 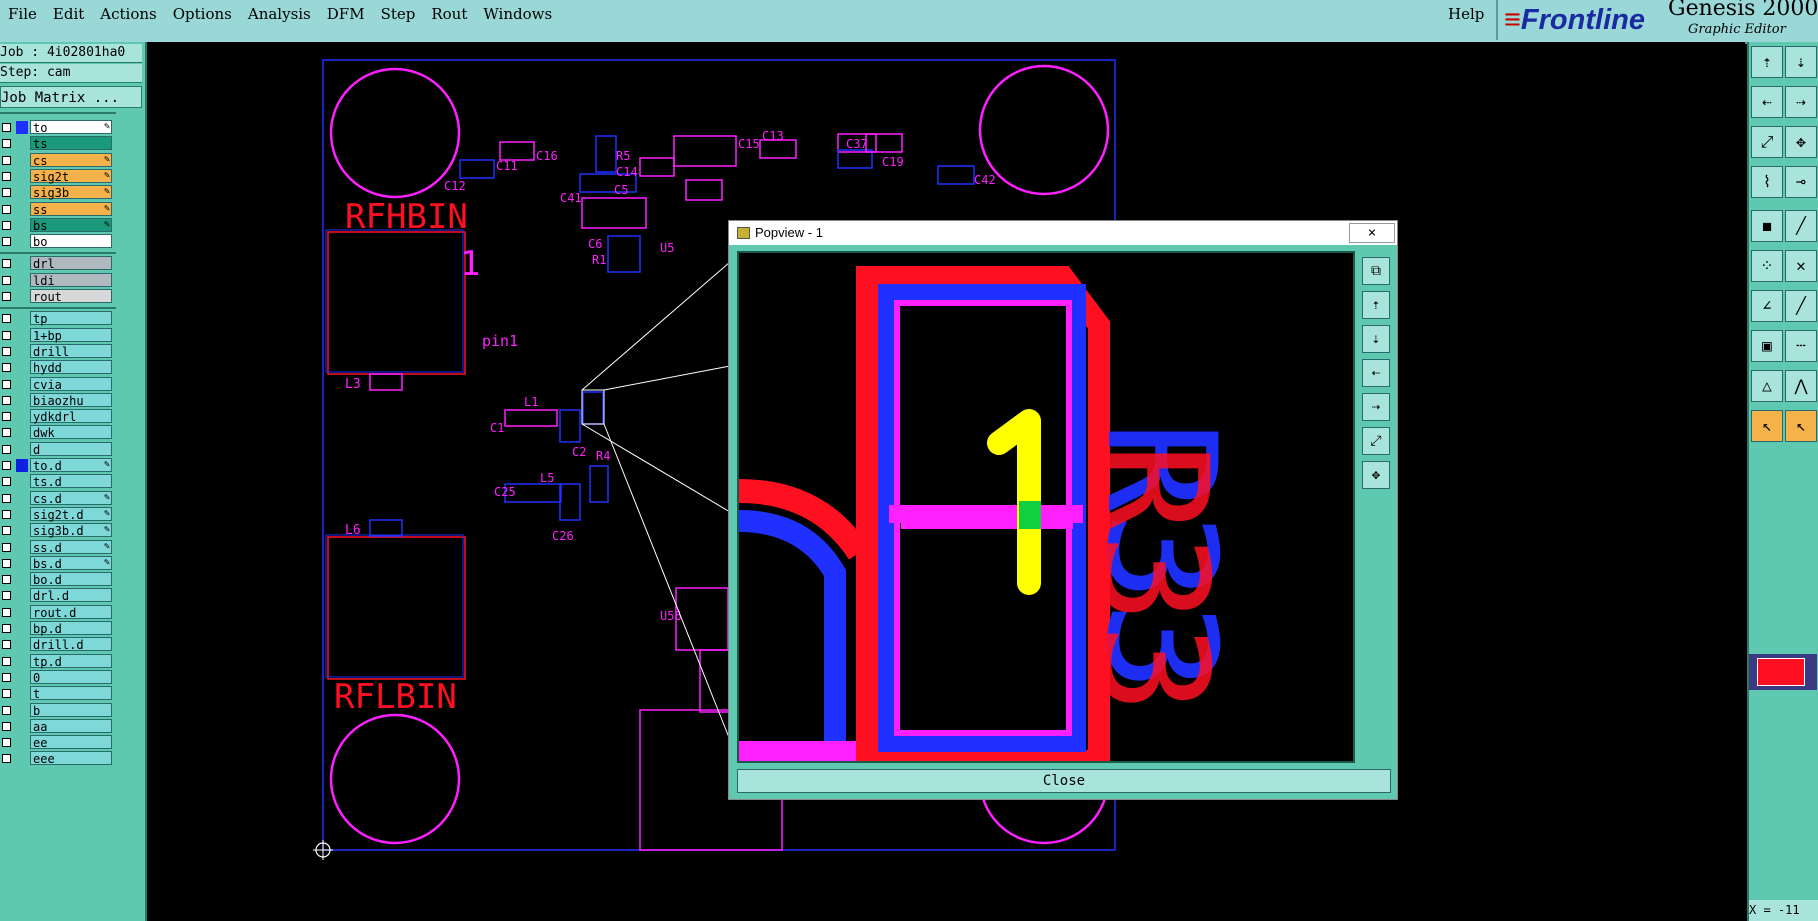 I want to click on layer-row: t, so click(x=58, y=693).